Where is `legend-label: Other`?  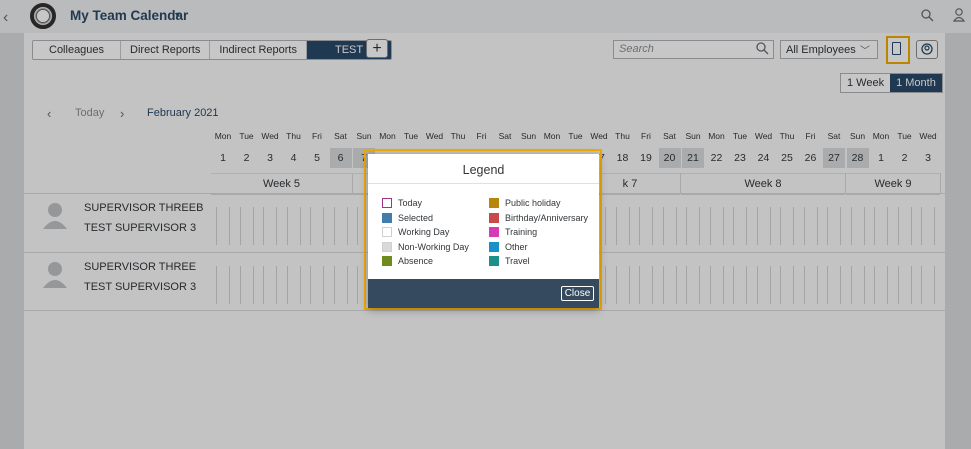
legend-label: Other is located at coordinates (516, 246).